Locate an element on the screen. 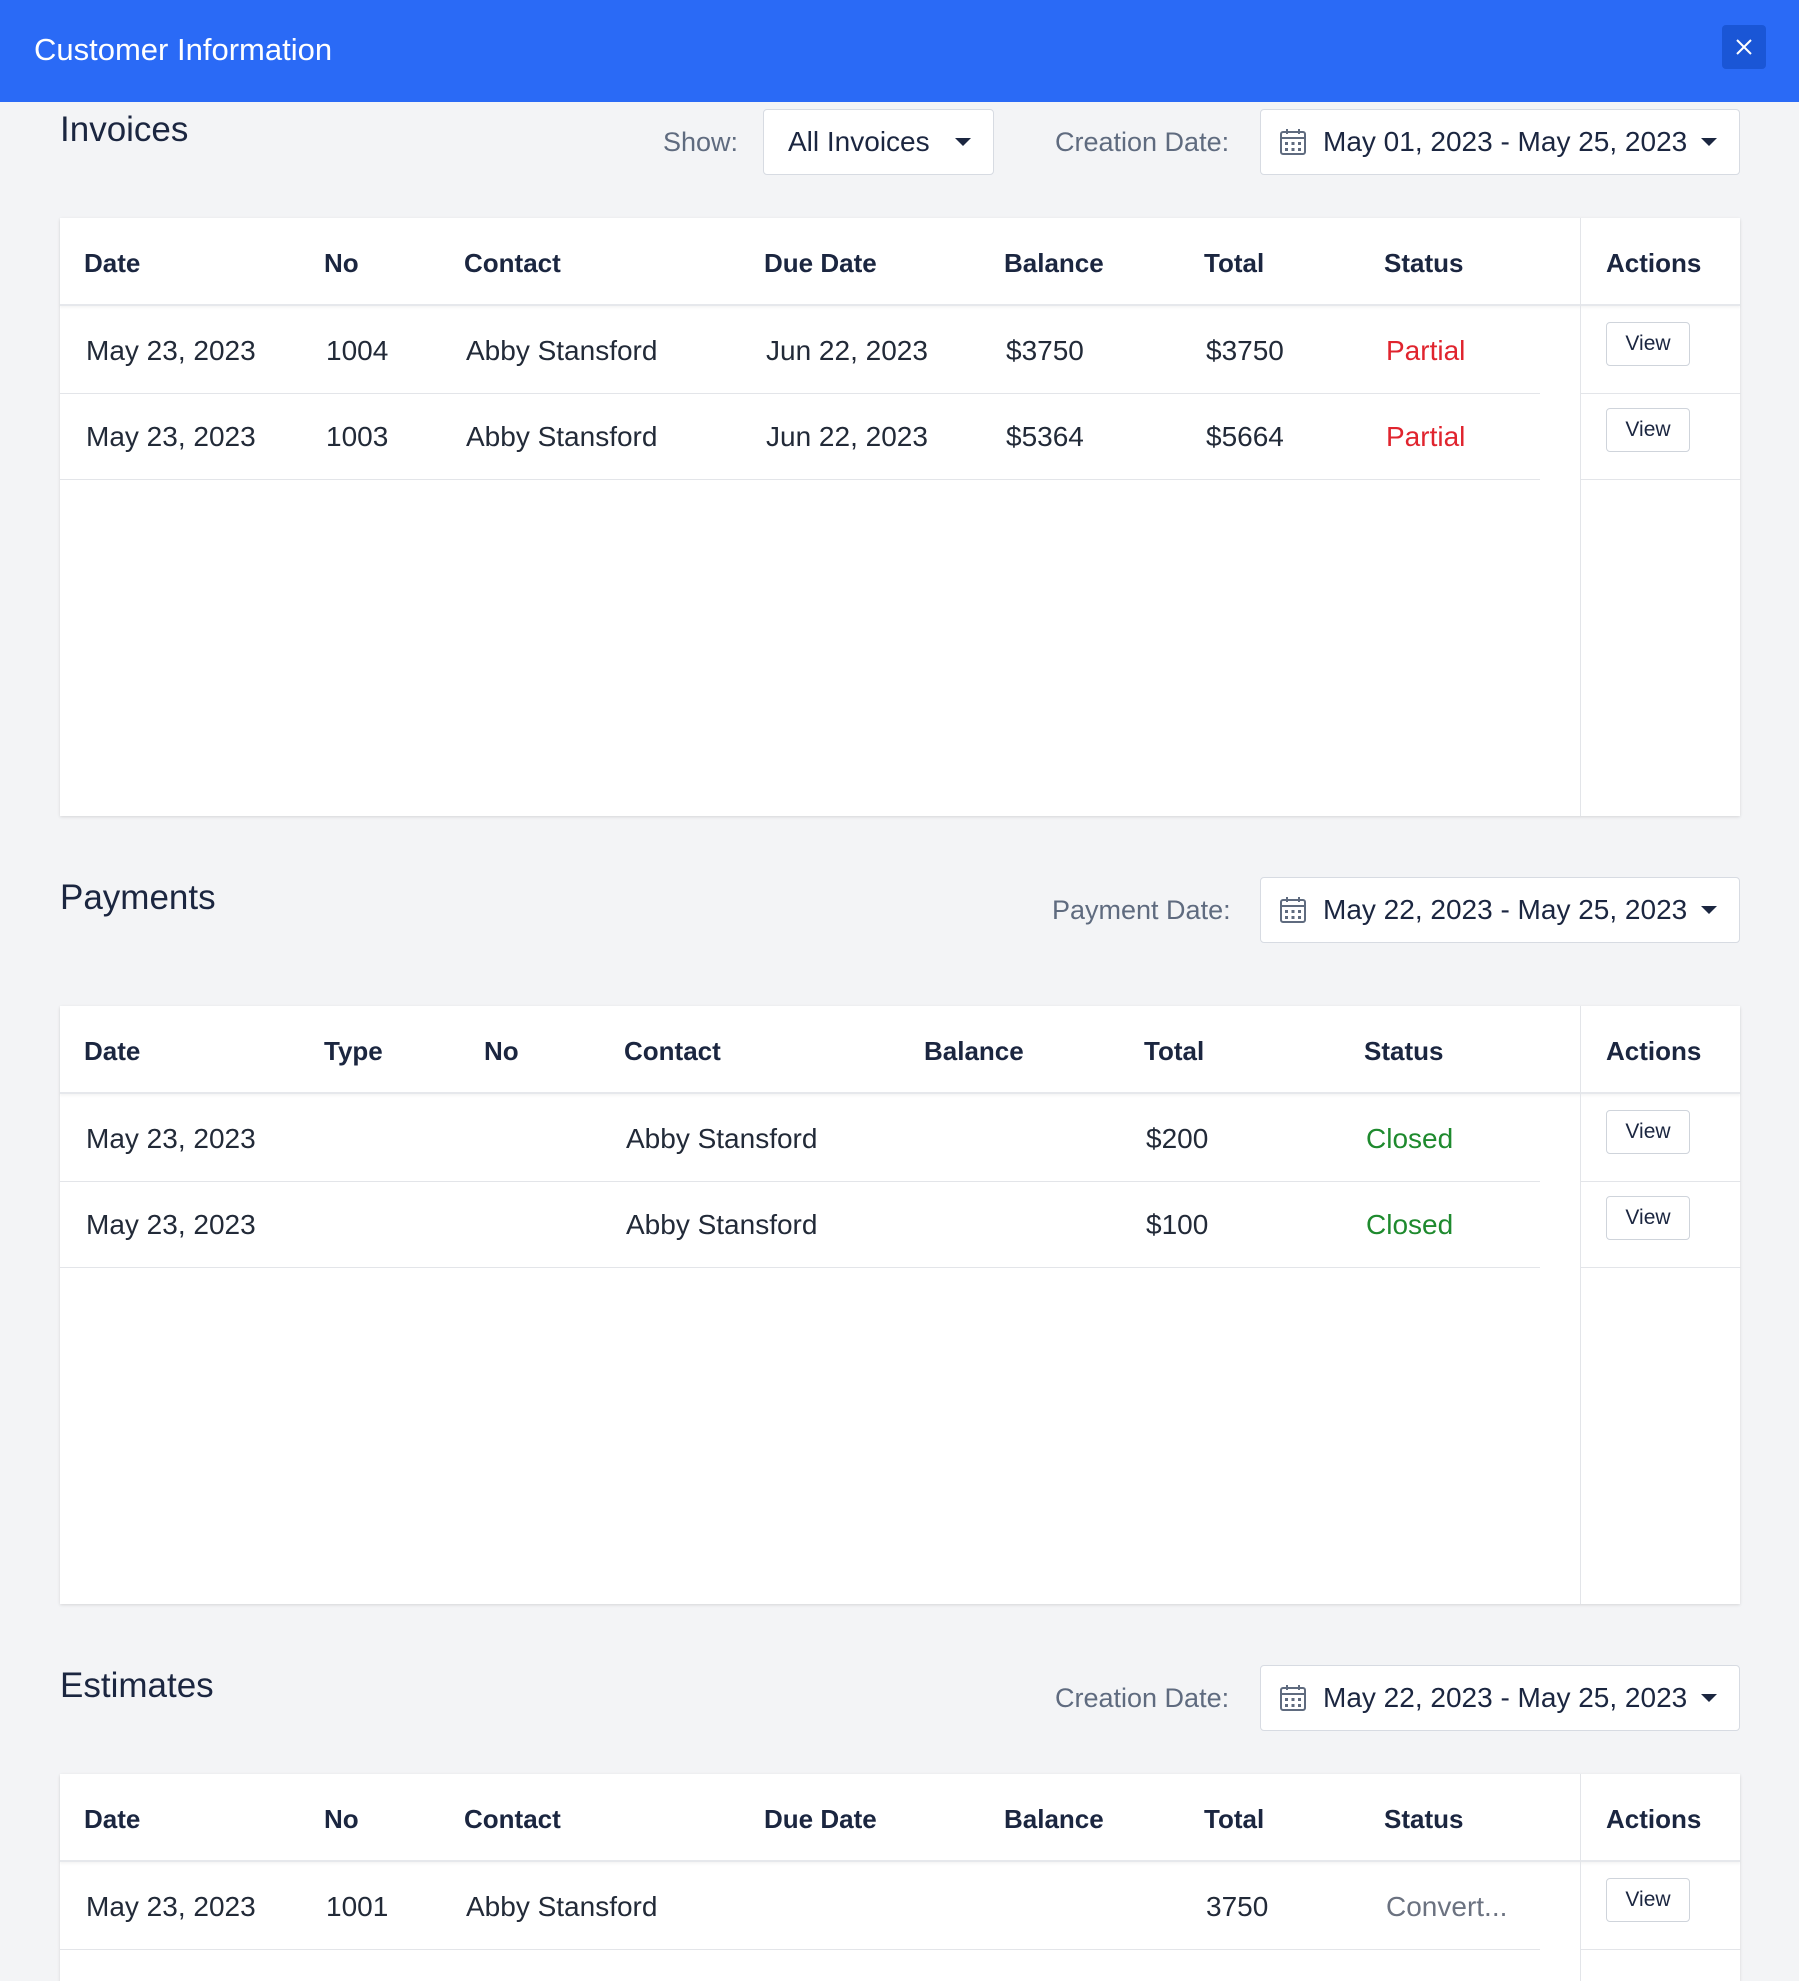 The height and width of the screenshot is (1981, 1799). show-label: Show: is located at coordinates (701, 142).